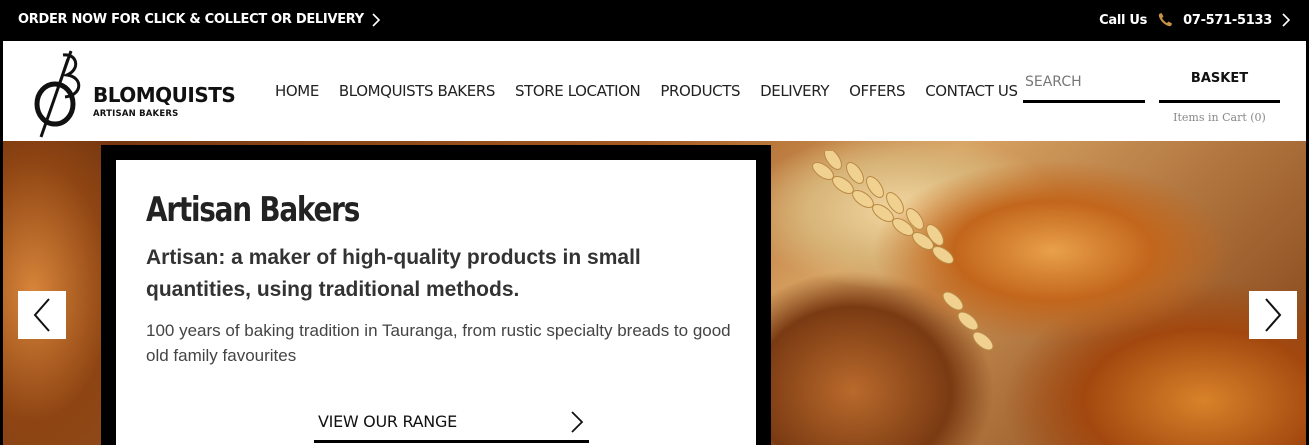  Describe the element at coordinates (794, 91) in the screenshot. I see `nav-item-delivery: DELIVERY` at that location.